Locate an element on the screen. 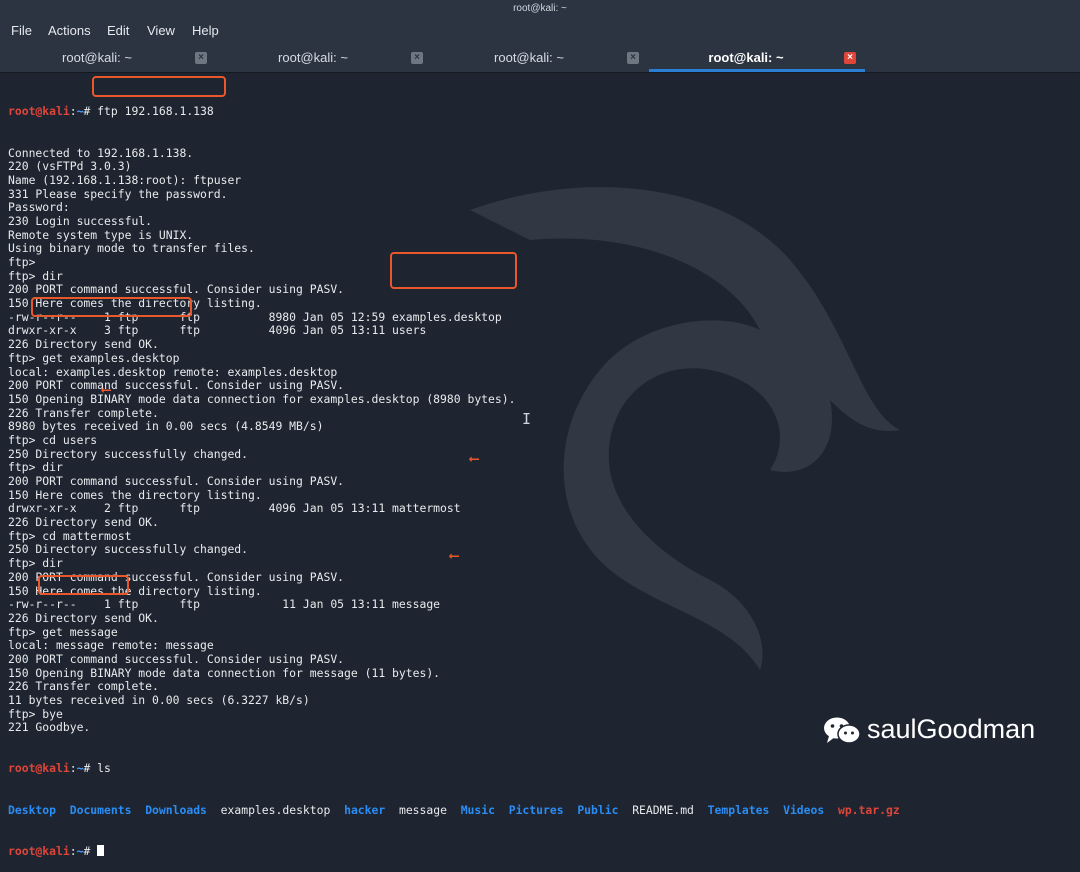  tab-3: root@kali: ~ × is located at coordinates (540, 58).